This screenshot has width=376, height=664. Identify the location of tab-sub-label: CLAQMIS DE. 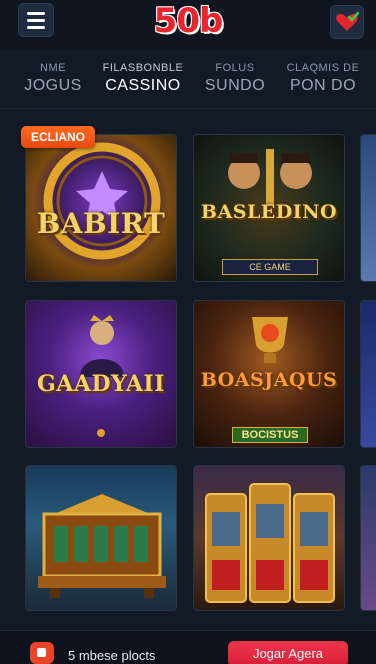
(323, 68).